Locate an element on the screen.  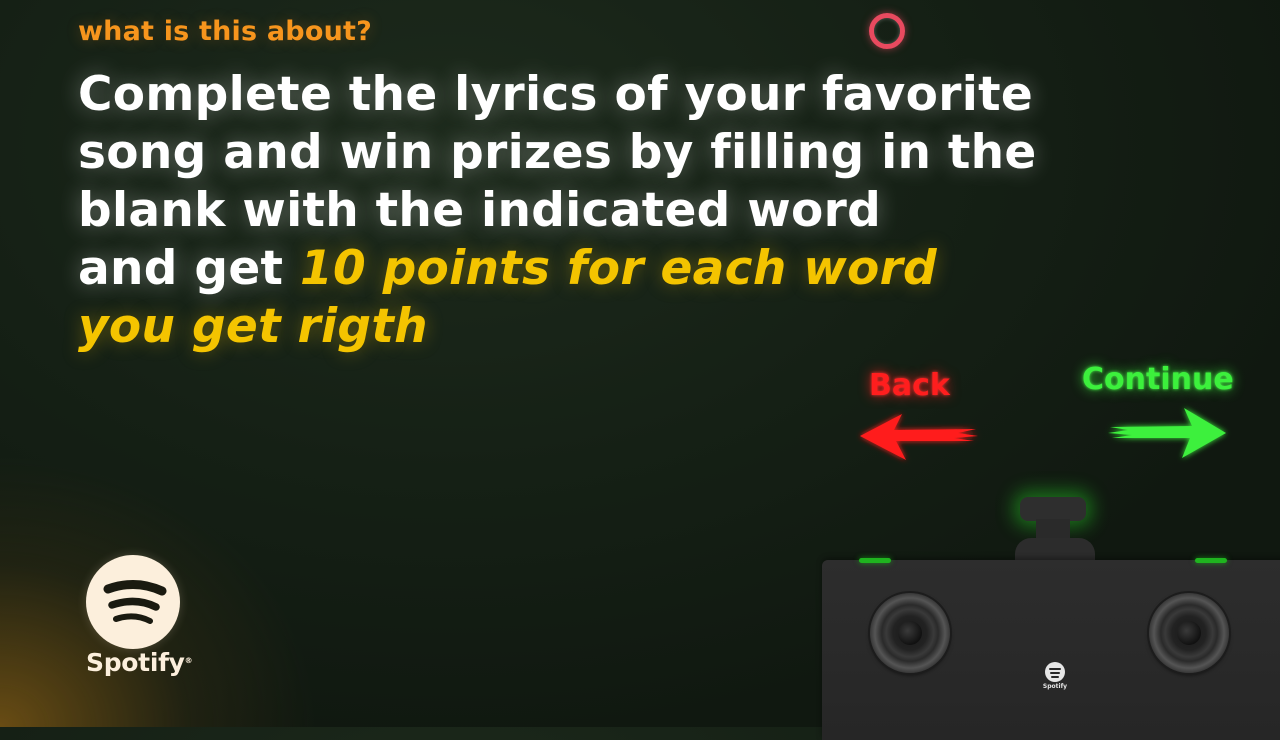
device-spotify-logo: Spotify is located at coordinates (1055, 676).